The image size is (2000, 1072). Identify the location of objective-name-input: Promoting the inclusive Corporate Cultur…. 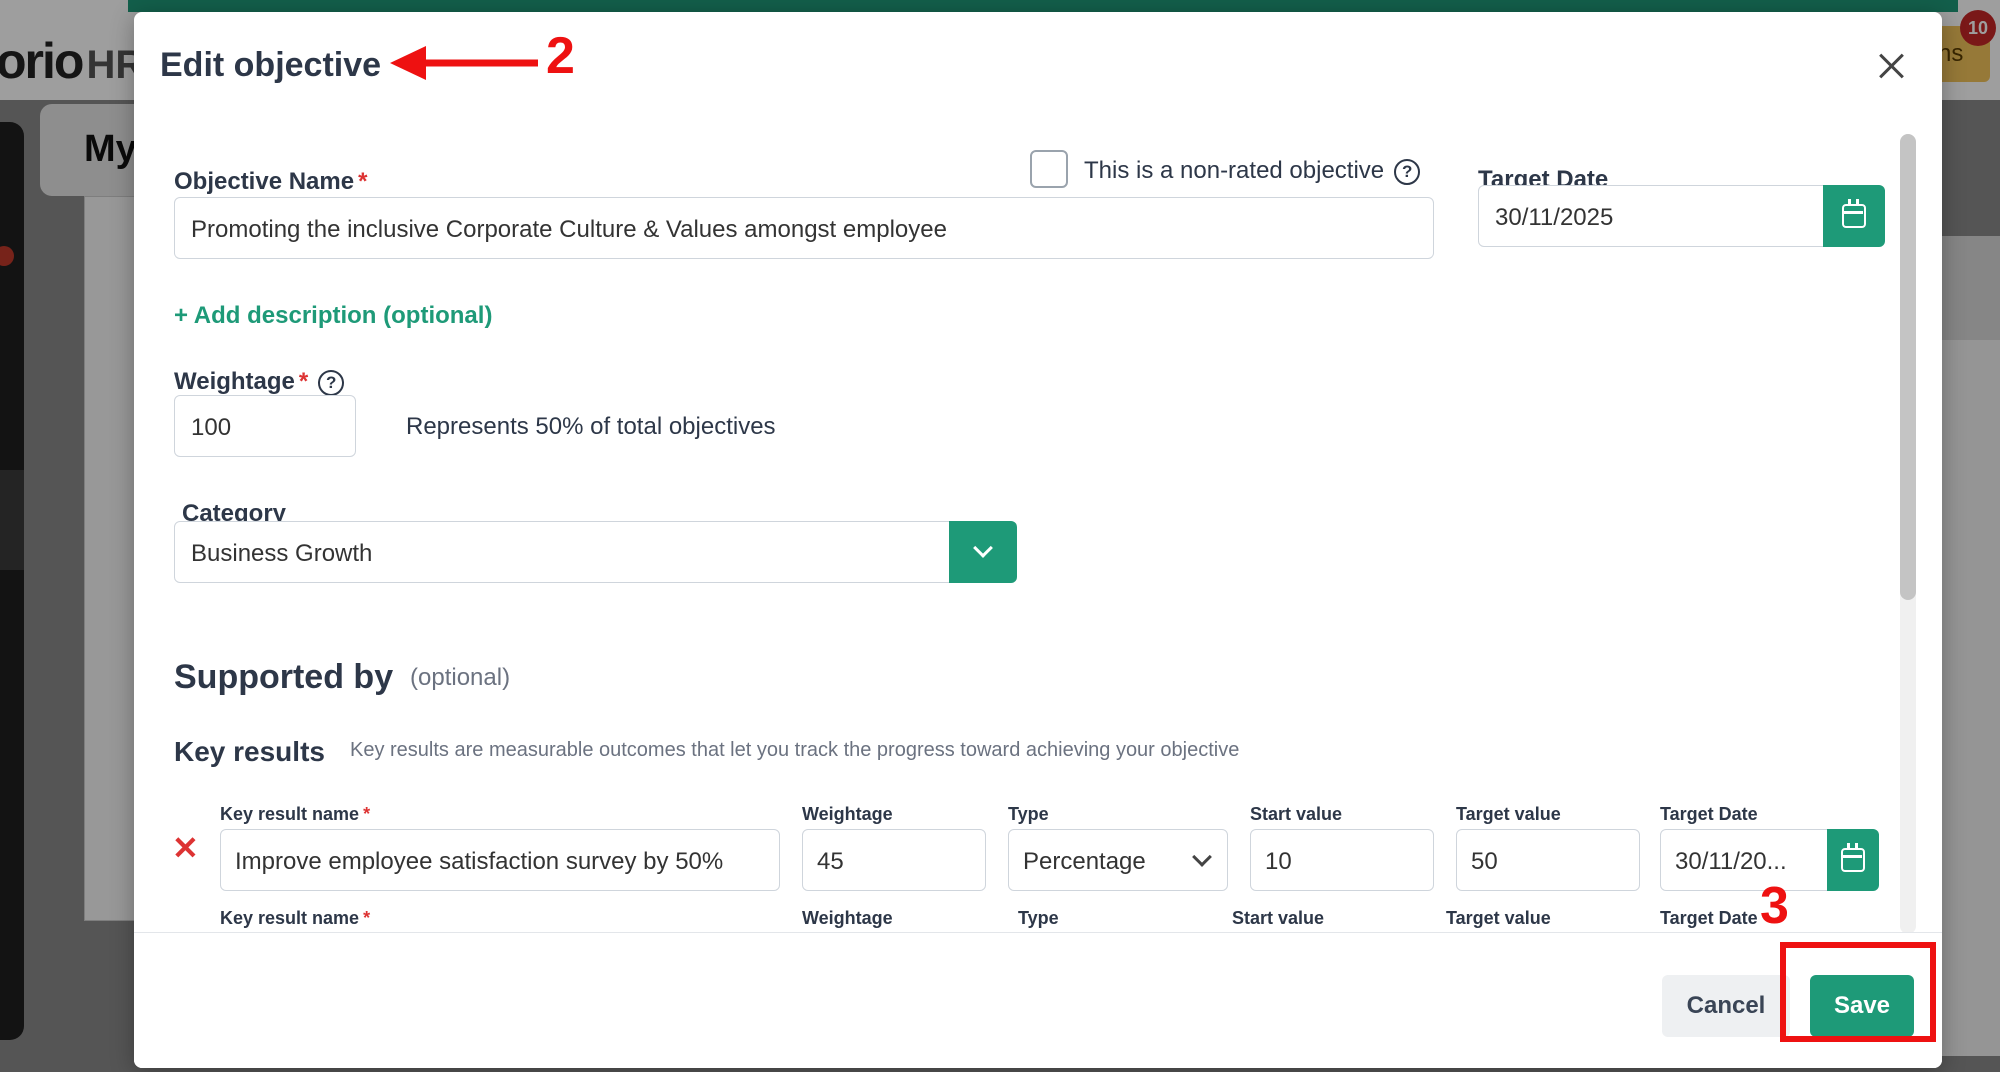
(804, 228).